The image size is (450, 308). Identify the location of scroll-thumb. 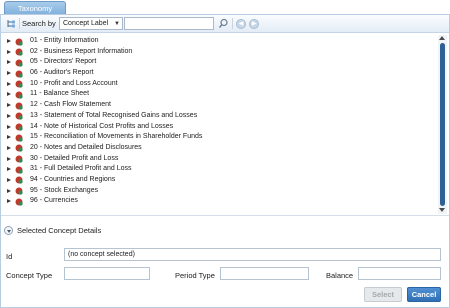
(442, 124).